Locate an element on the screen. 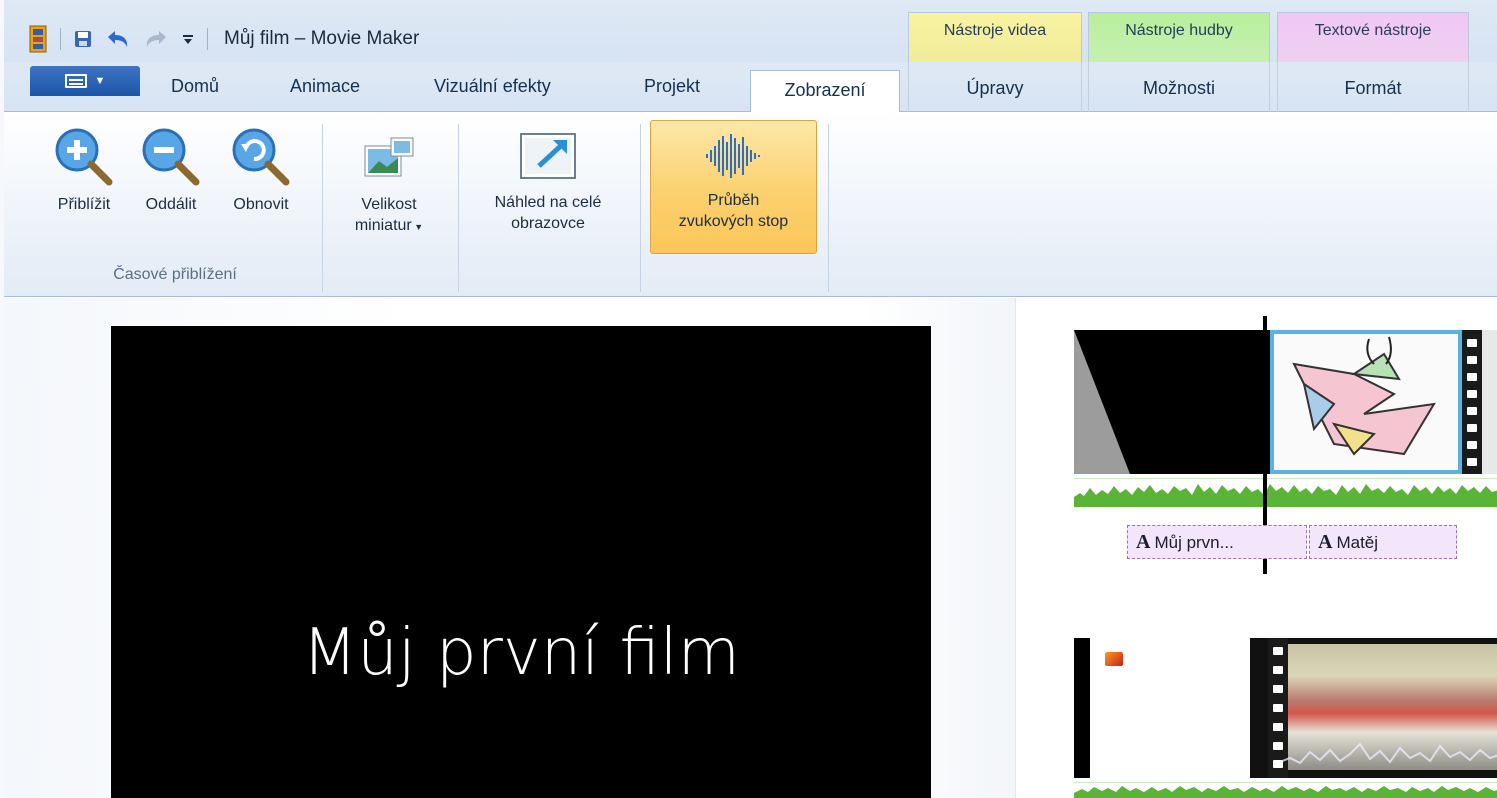 The height and width of the screenshot is (798, 1497). undo-icon is located at coordinates (118, 39).